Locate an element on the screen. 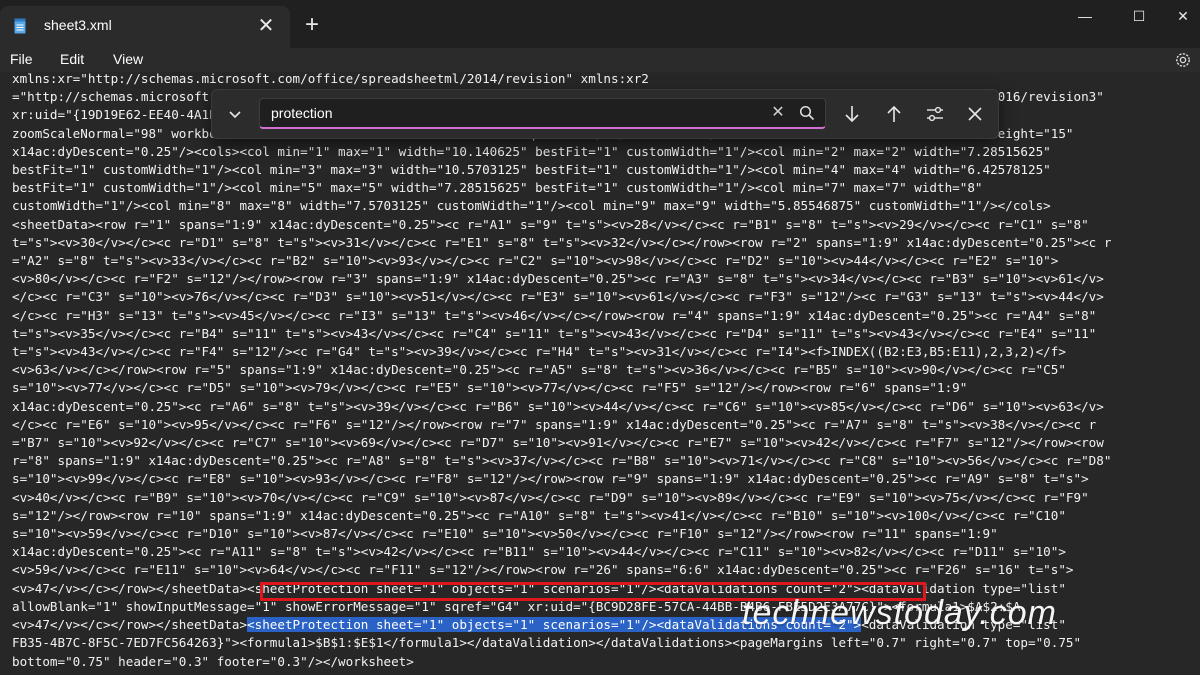 This screenshot has width=1200, height=675. clear-search-icon: ✕ is located at coordinates (778, 113).